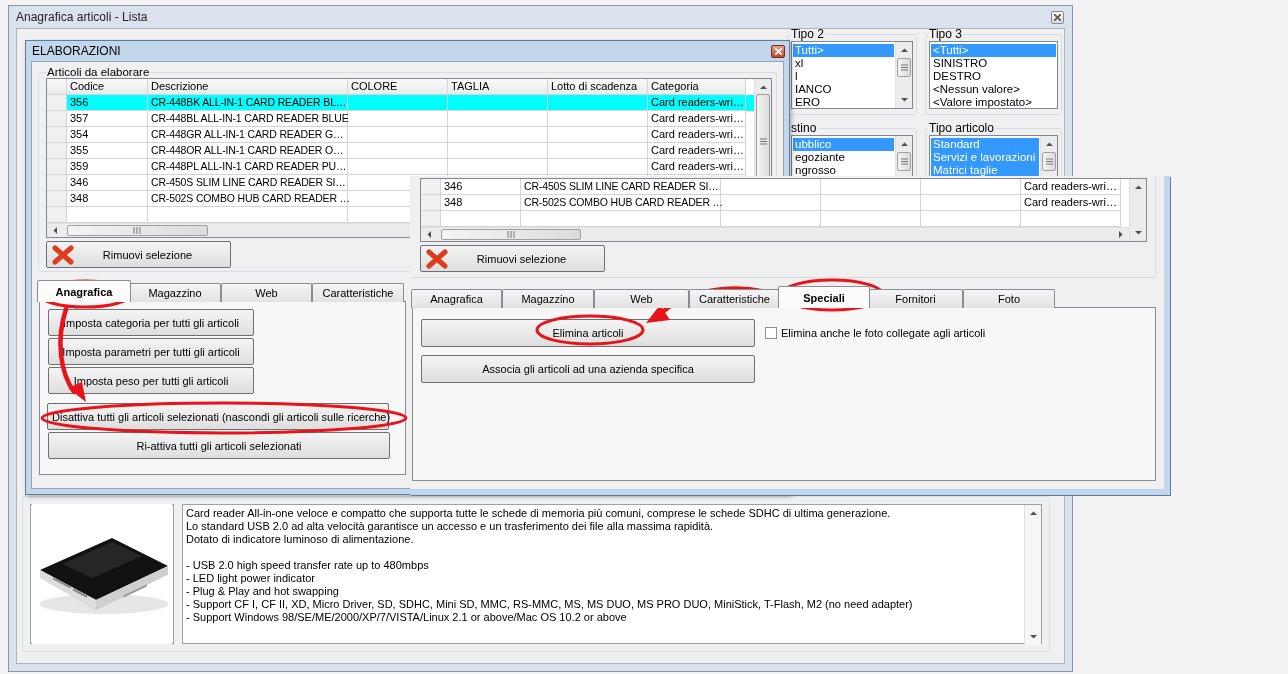 The height and width of the screenshot is (674, 1288). Describe the element at coordinates (151, 351) in the screenshot. I see `action-button: Imposta parametri per tutti gli articoli` at that location.